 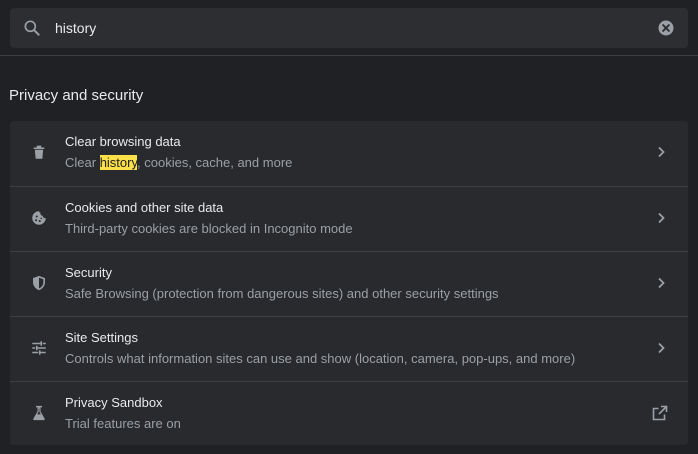 I want to click on open-external-icon, so click(x=660, y=413).